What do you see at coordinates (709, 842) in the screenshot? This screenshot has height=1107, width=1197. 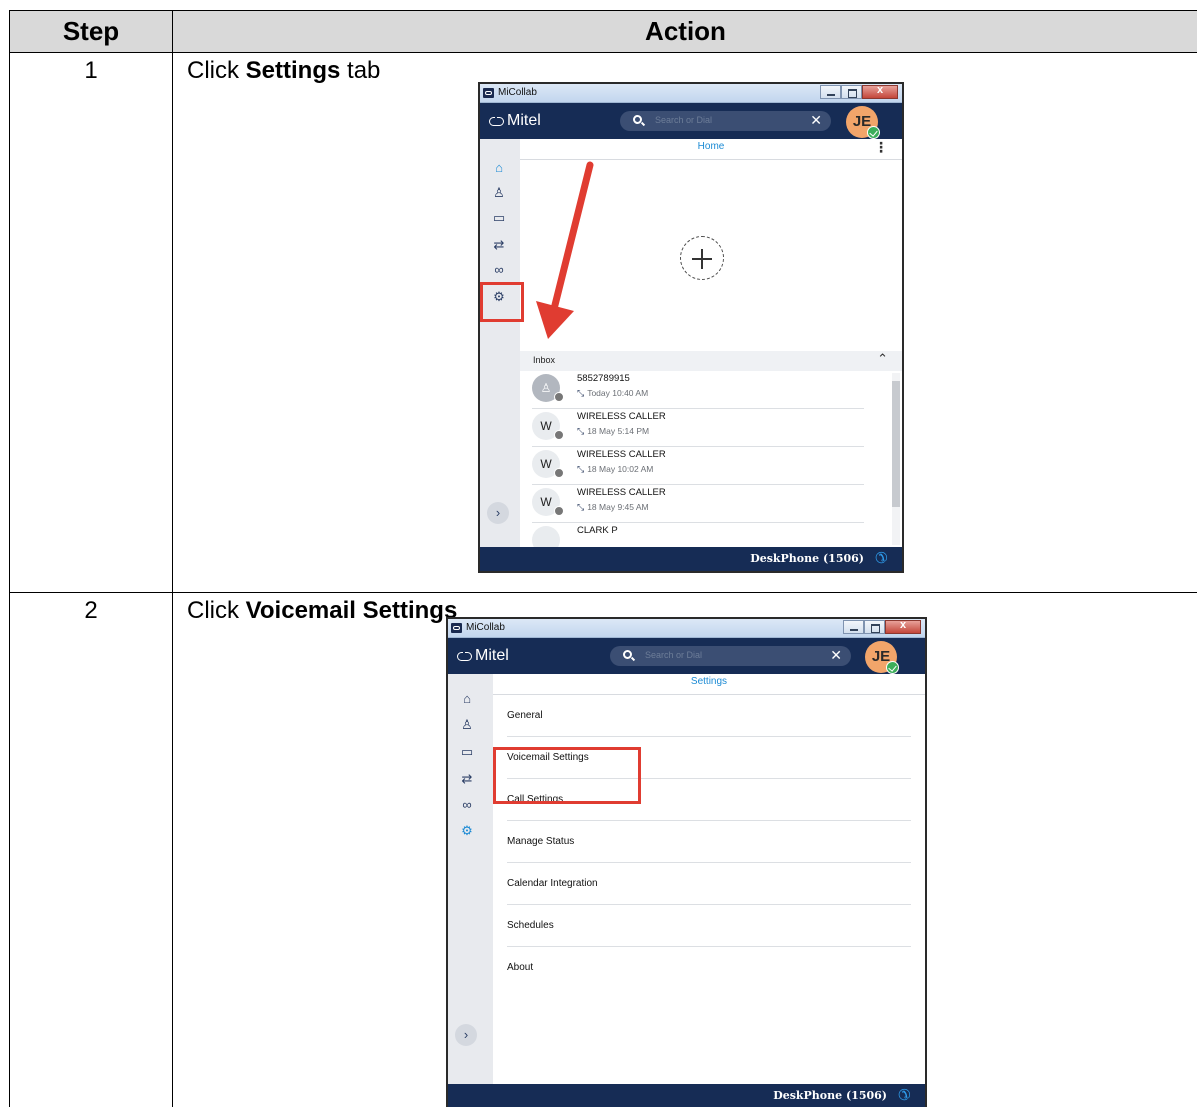 I see `settings-item-manage-status: Manage Status` at bounding box center [709, 842].